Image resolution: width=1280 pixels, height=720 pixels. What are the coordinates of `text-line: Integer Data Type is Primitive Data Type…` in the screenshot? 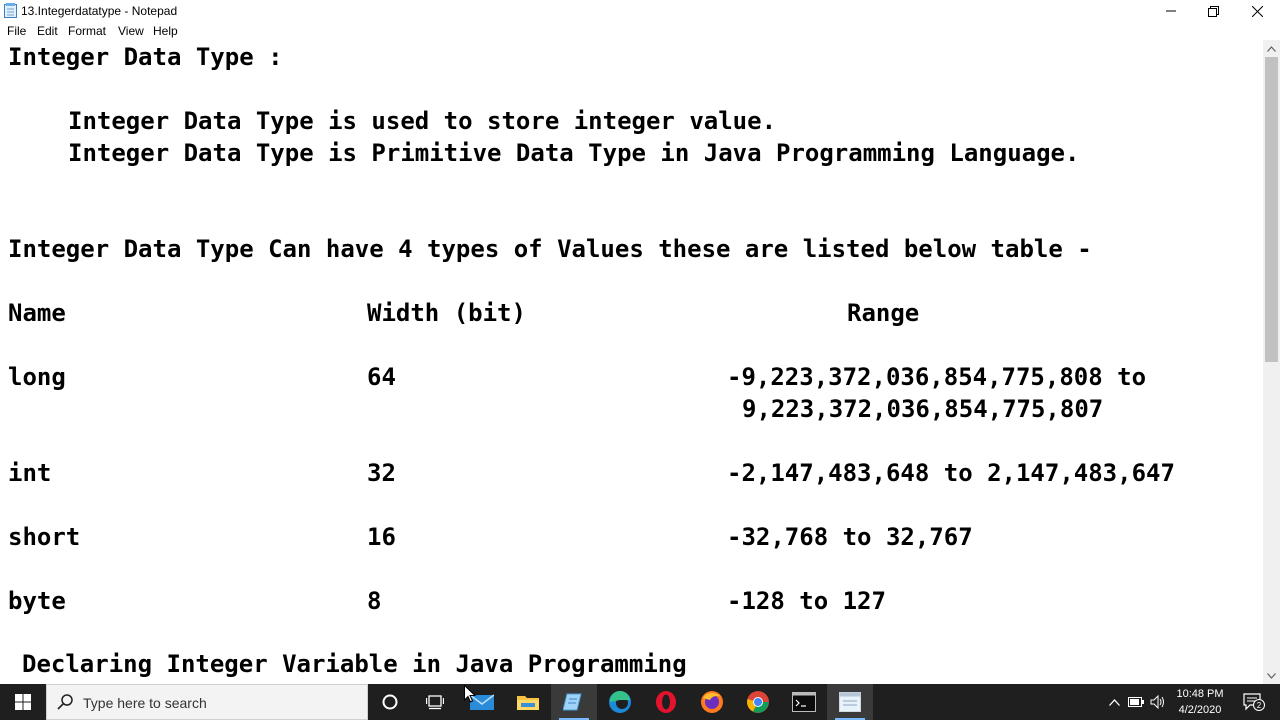 It's located at (574, 153).